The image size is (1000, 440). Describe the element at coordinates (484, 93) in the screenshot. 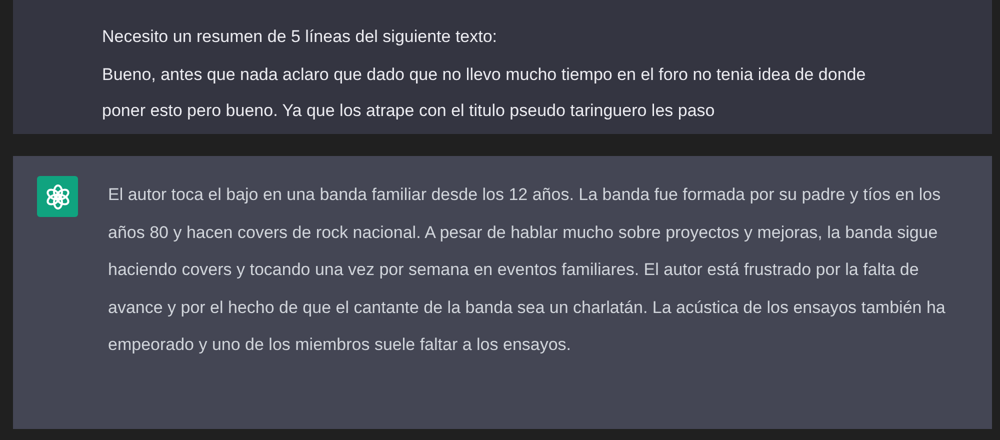

I see `message-paragraph: Bueno, antes que nada aclaro que dado que no llevo mucho tiempo en el foro no tenia idea de donde poner esto pero bueno. Ya que los atrape con el titulo pseudo taringuero les paso` at that location.